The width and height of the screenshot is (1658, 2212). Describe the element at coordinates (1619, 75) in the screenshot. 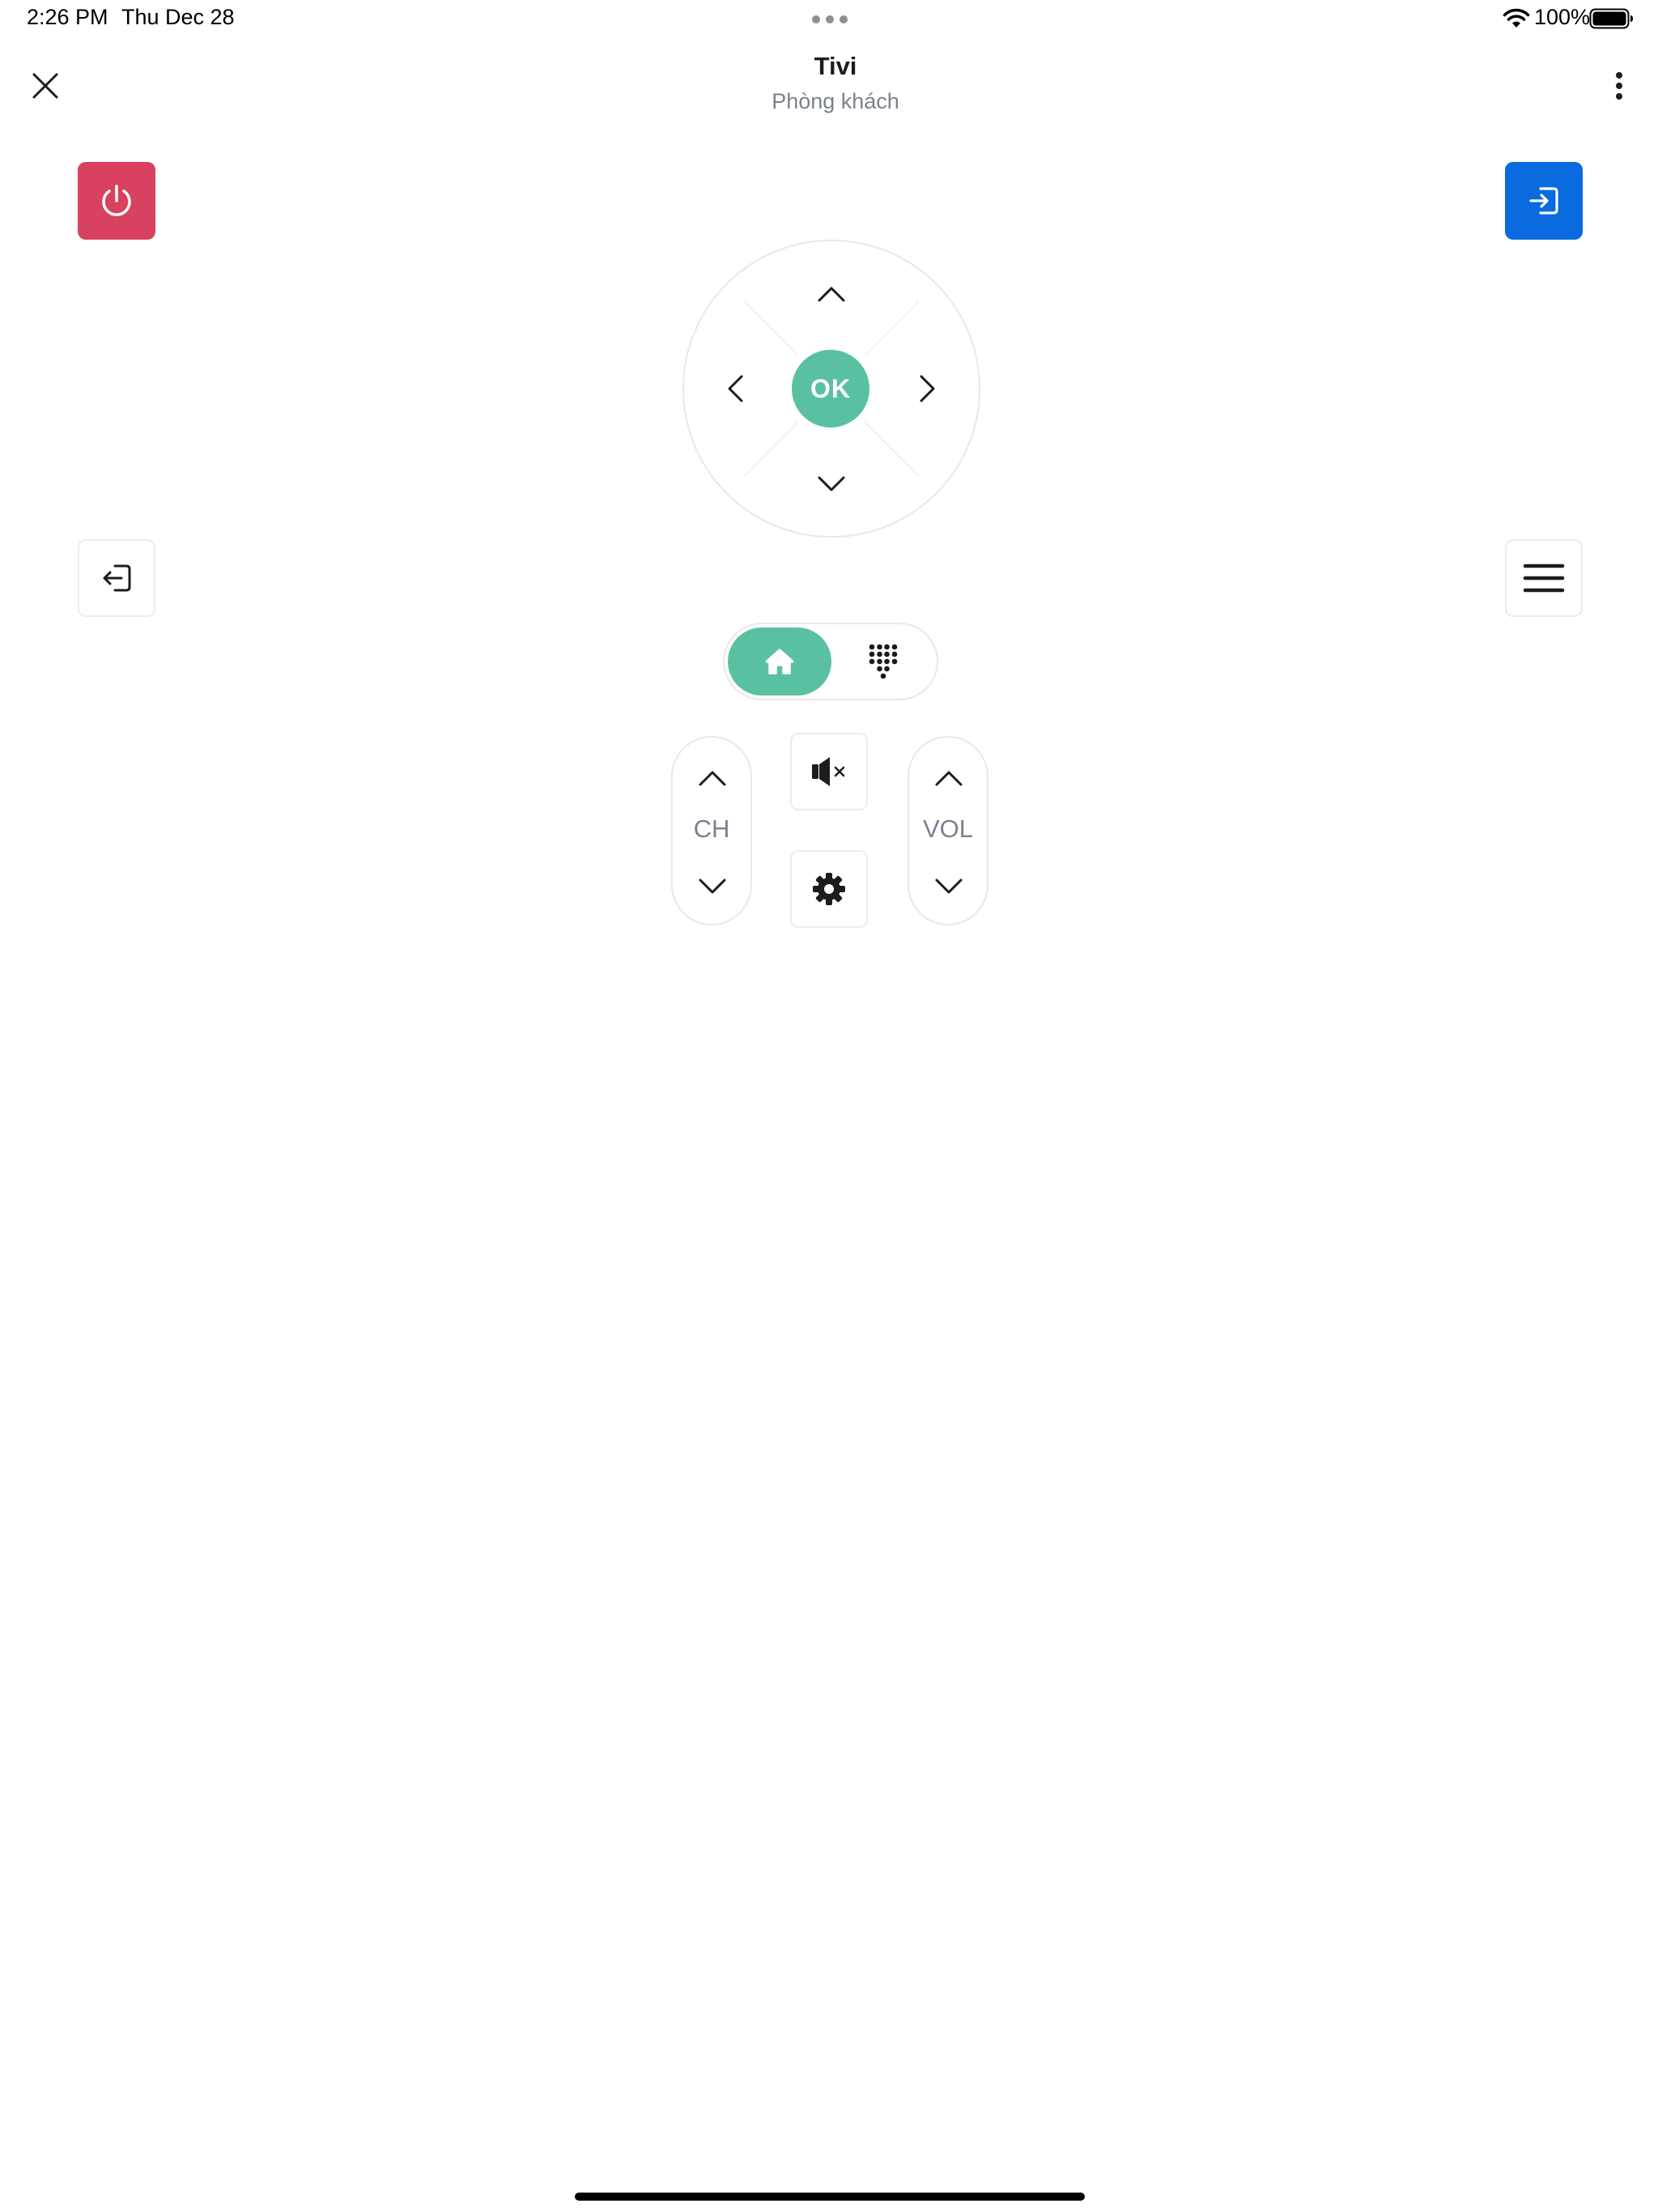

I see `more-vertical-icon` at that location.